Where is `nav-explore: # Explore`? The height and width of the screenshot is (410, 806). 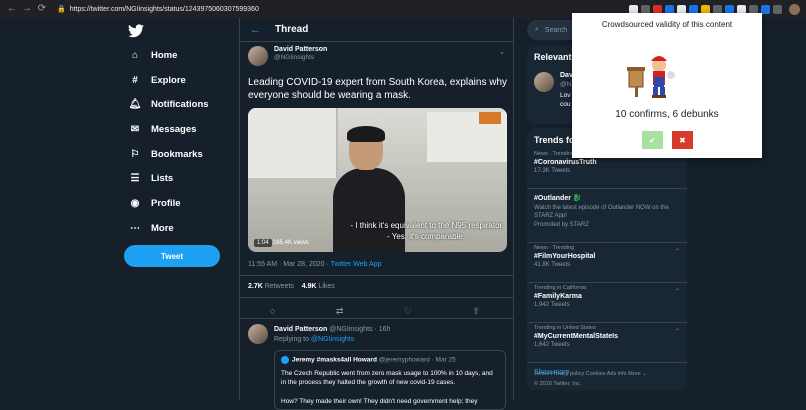
nav-explore: # Explore is located at coordinates (157, 80).